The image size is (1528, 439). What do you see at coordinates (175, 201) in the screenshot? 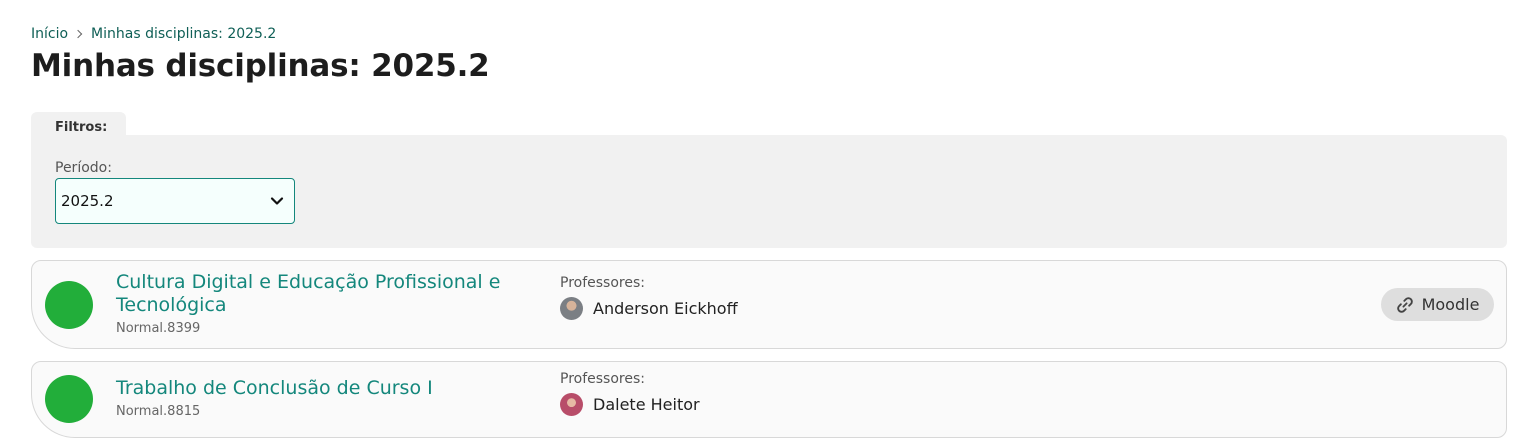
I see `period-select: 2025.2` at bounding box center [175, 201].